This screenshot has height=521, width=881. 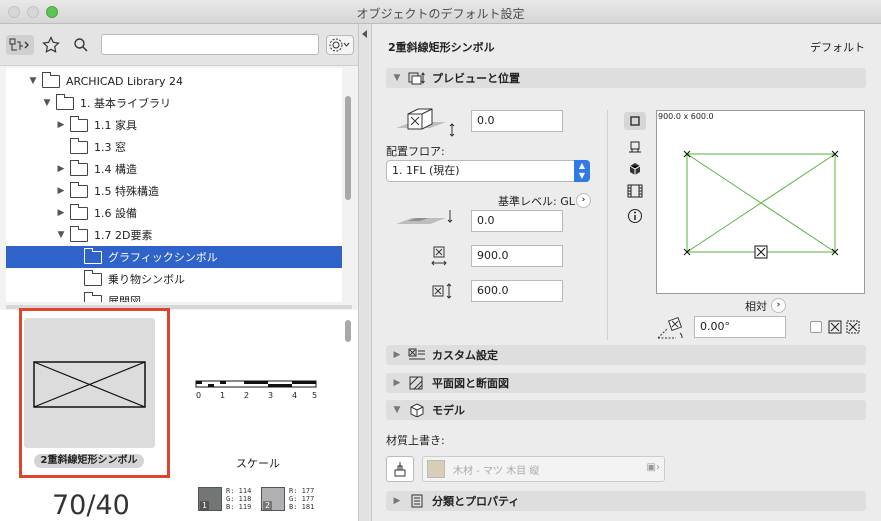 I want to click on tree-item-window: 1.3 窓, so click(x=174, y=147).